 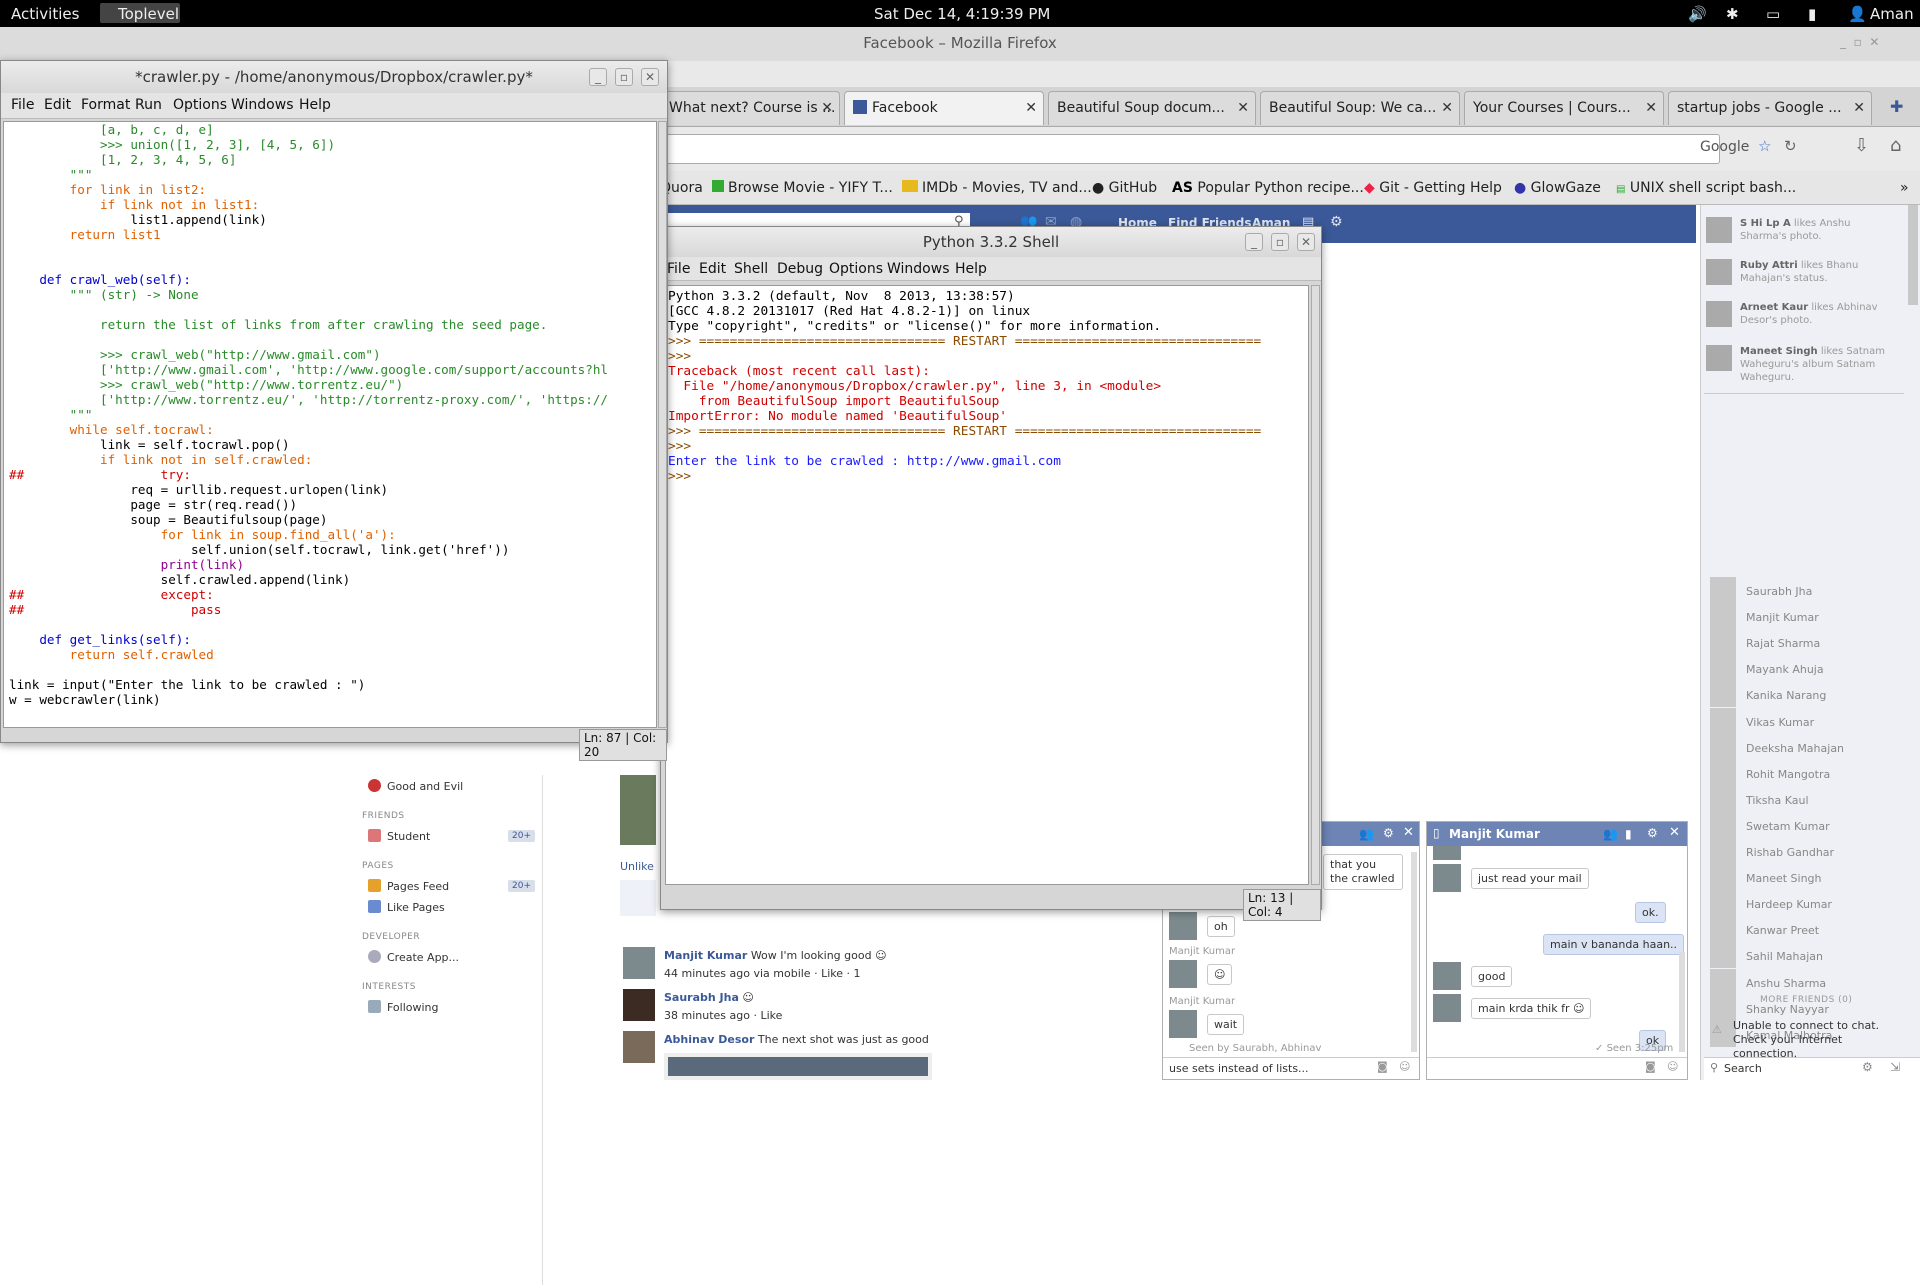 What do you see at coordinates (762, 973) in the screenshot?
I see `feed-post-1-meta: 44 minutes ago via mobile · Like · 1` at bounding box center [762, 973].